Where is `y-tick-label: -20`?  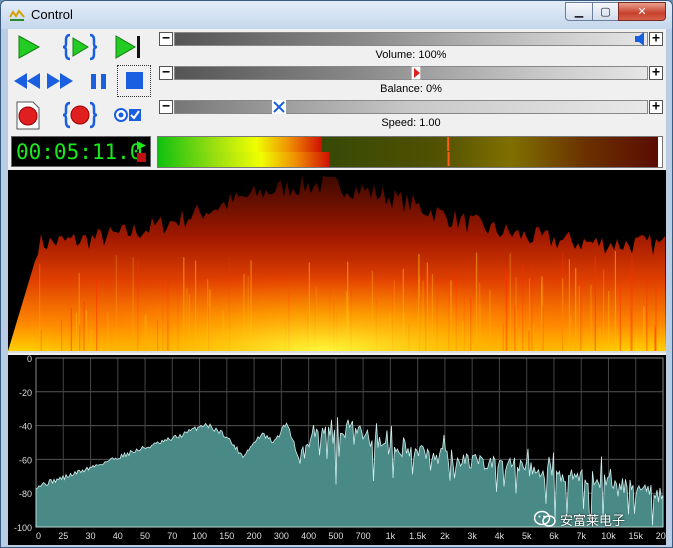
y-tick-label: -20 is located at coordinates (25, 393).